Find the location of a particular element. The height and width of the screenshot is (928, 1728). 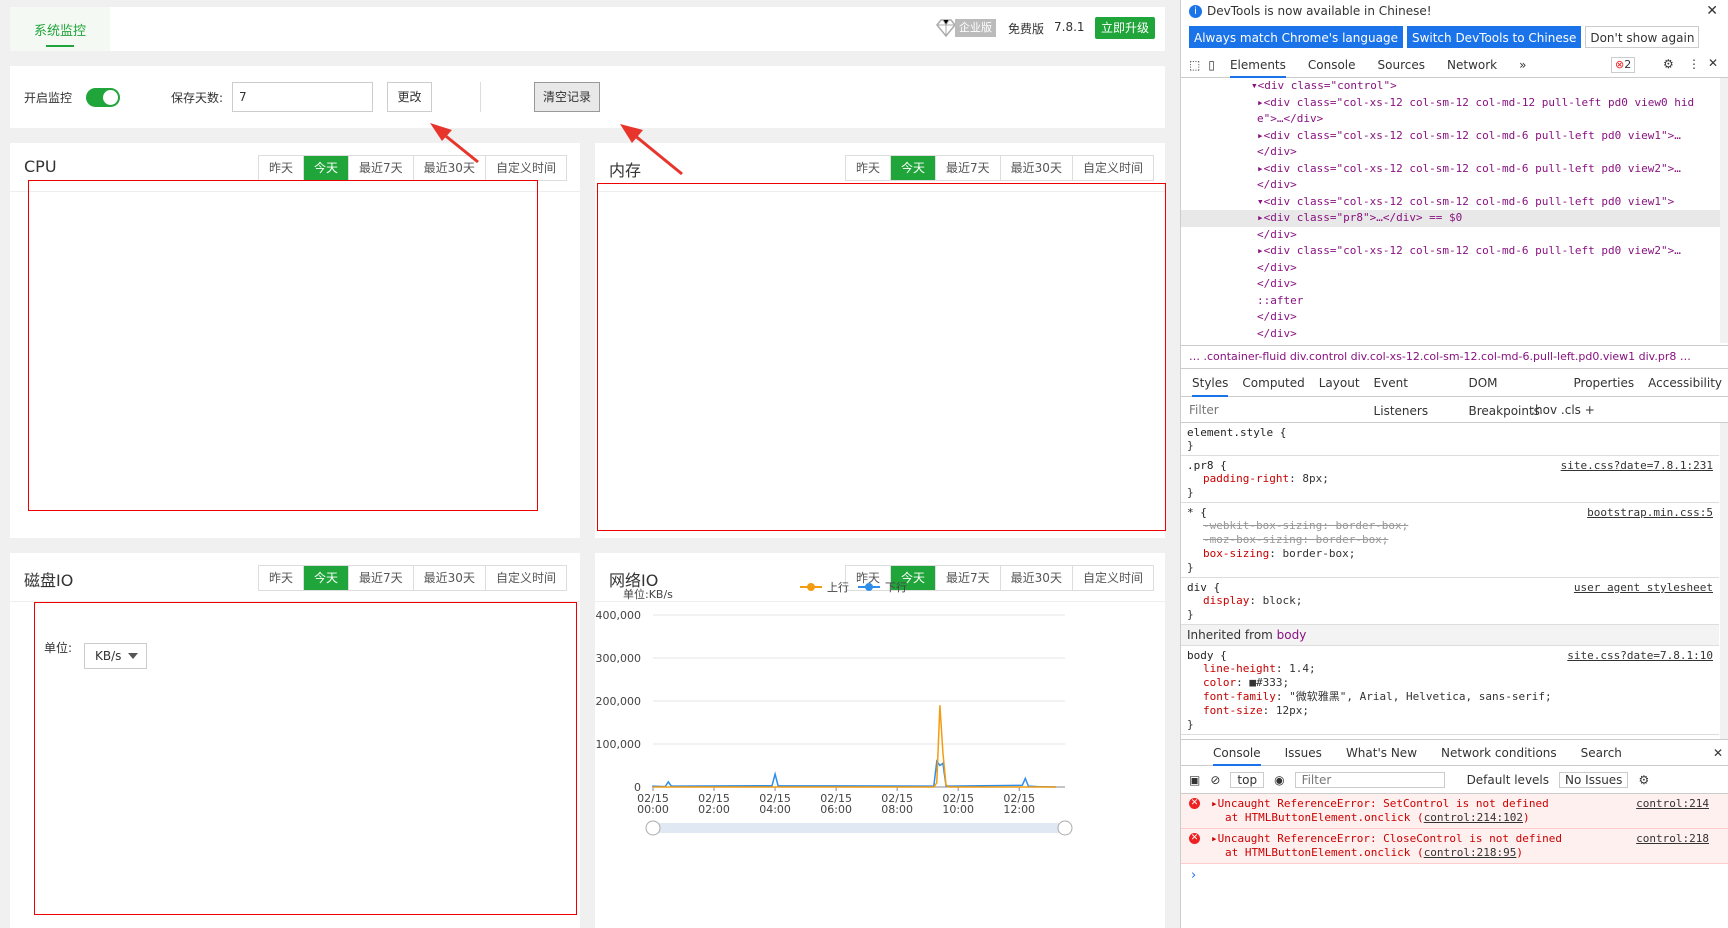

css-property: -moz-box-sizing: border-box; is located at coordinates (1450, 540).